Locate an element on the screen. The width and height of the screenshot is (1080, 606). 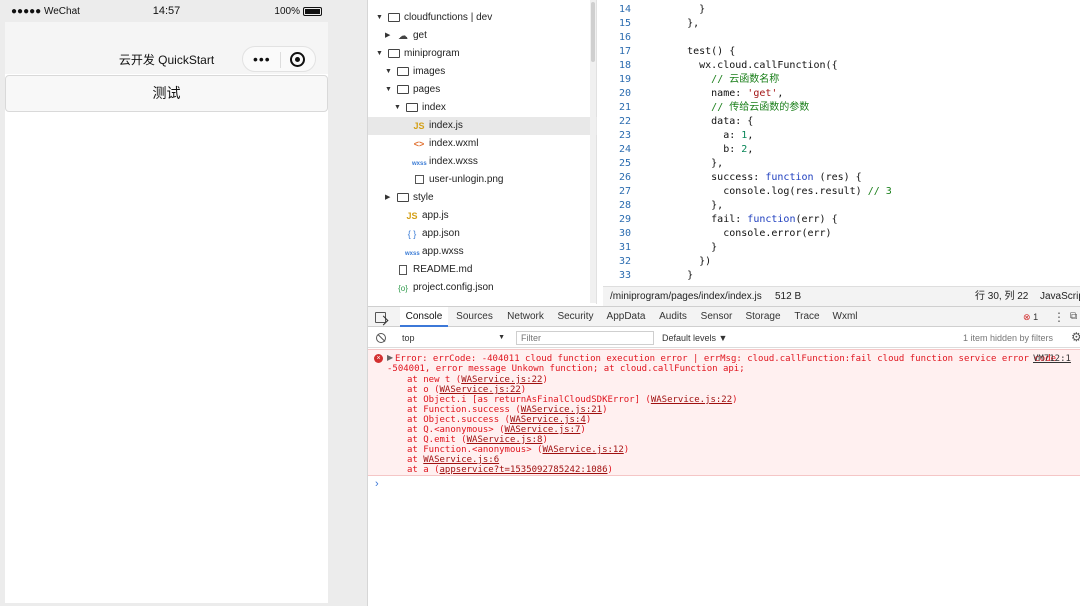
close-target-icon is located at coordinates (297, 59).